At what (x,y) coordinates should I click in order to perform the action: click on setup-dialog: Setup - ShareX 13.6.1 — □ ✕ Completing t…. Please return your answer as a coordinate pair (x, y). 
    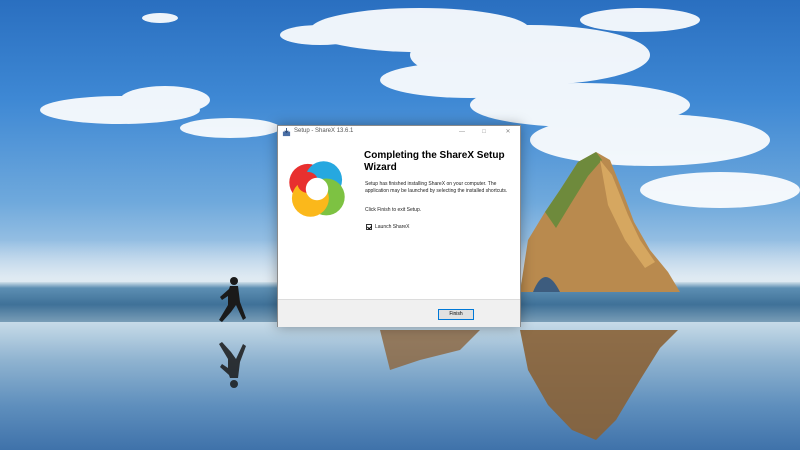
    Looking at the image, I should click on (399, 226).